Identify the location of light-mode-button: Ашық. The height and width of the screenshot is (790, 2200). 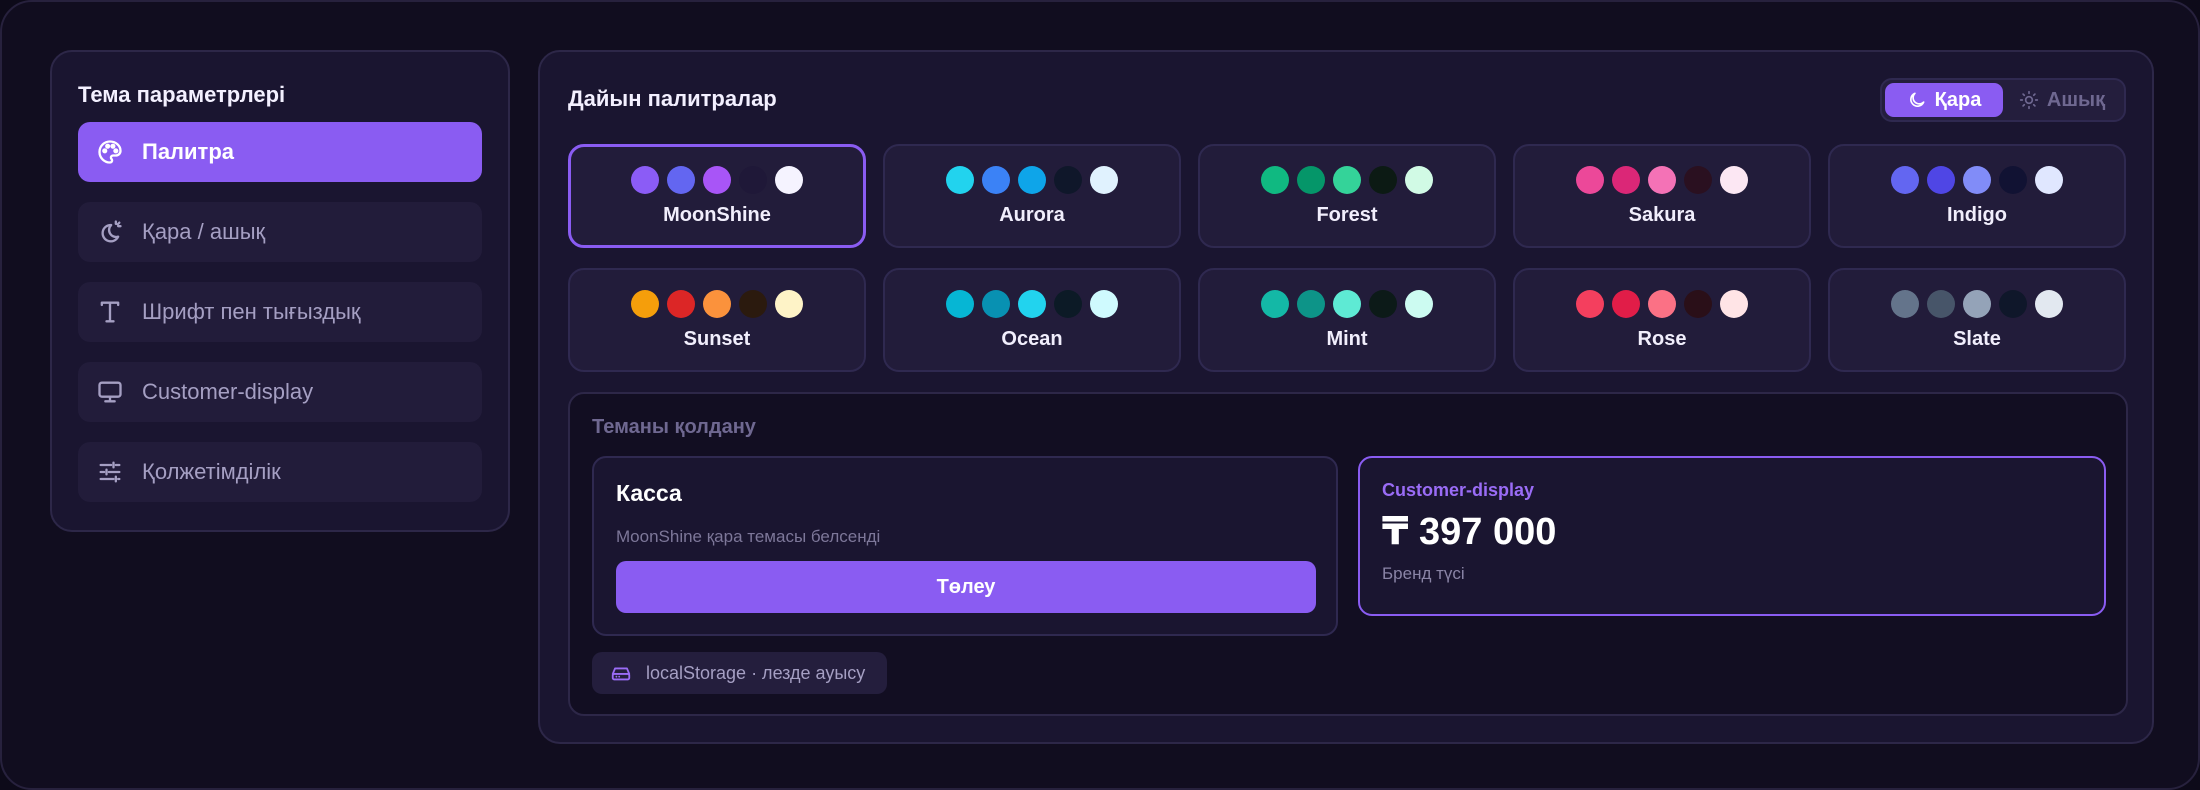
(2062, 100).